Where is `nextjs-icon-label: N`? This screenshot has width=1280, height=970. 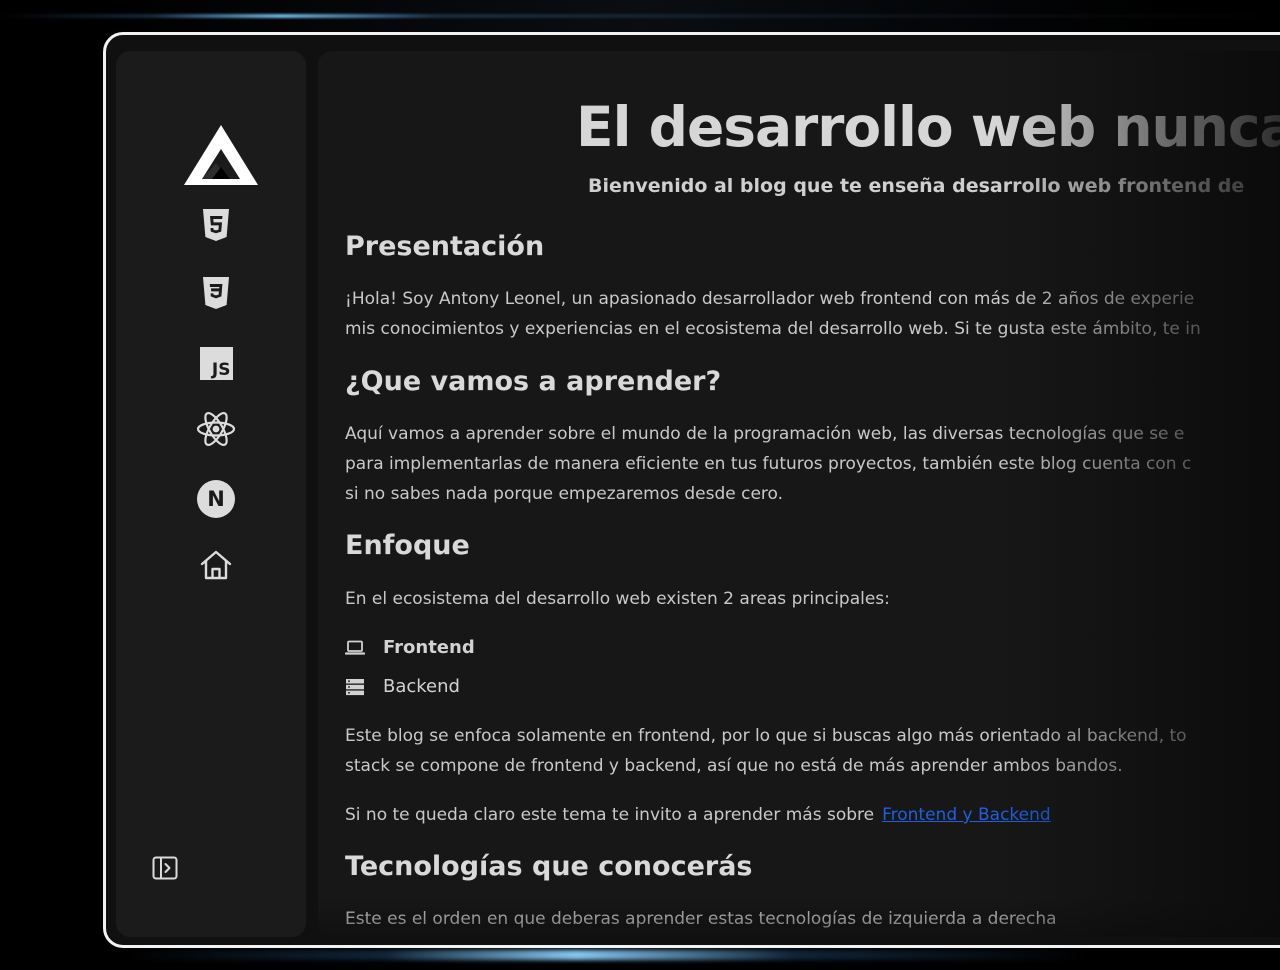 nextjs-icon-label: N is located at coordinates (216, 499).